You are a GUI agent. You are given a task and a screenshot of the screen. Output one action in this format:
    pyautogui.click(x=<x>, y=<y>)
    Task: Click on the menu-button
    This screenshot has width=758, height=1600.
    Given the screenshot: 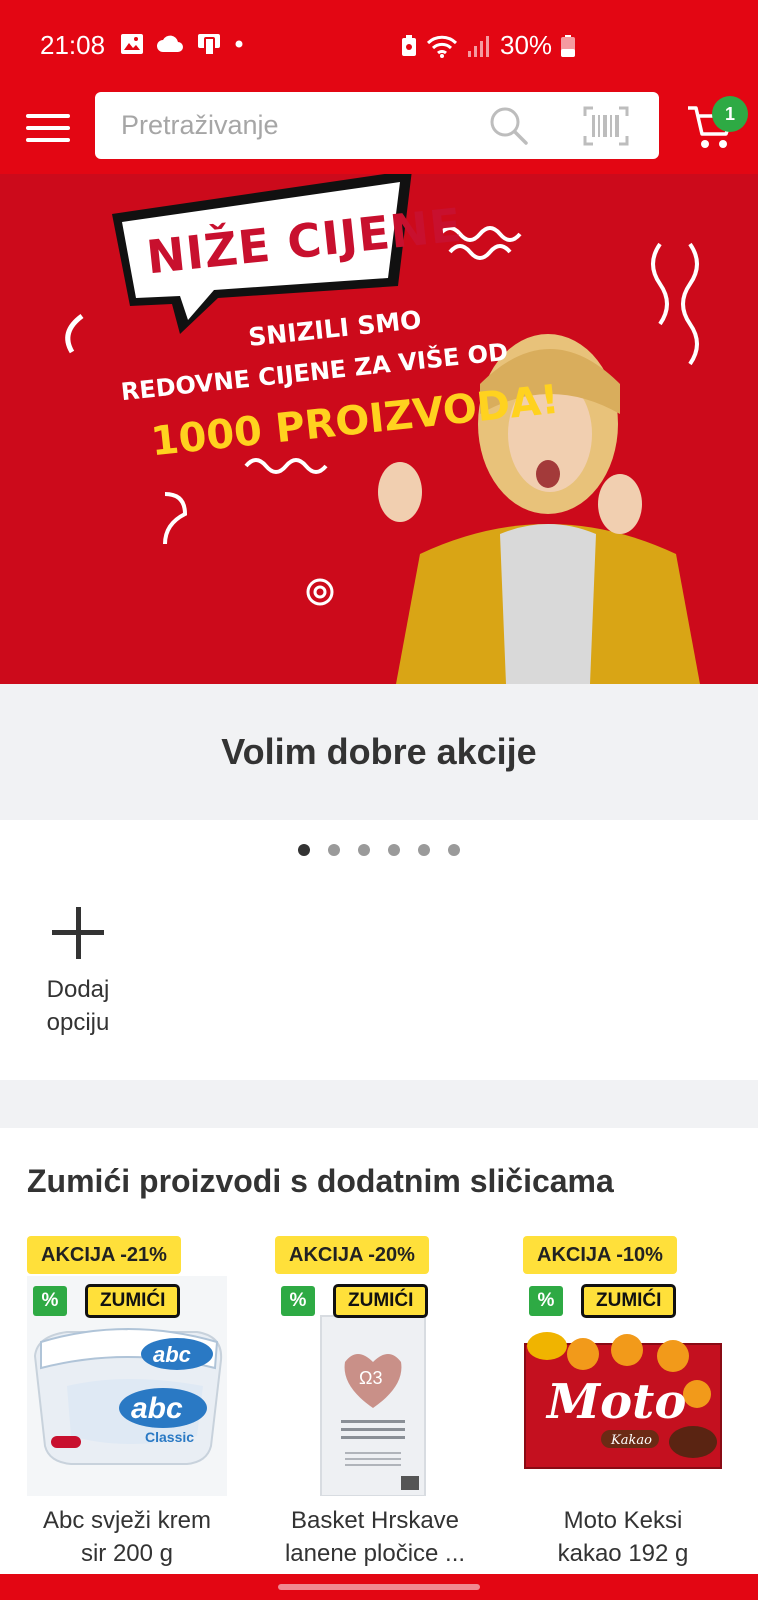 What is the action you would take?
    pyautogui.click(x=48, y=128)
    